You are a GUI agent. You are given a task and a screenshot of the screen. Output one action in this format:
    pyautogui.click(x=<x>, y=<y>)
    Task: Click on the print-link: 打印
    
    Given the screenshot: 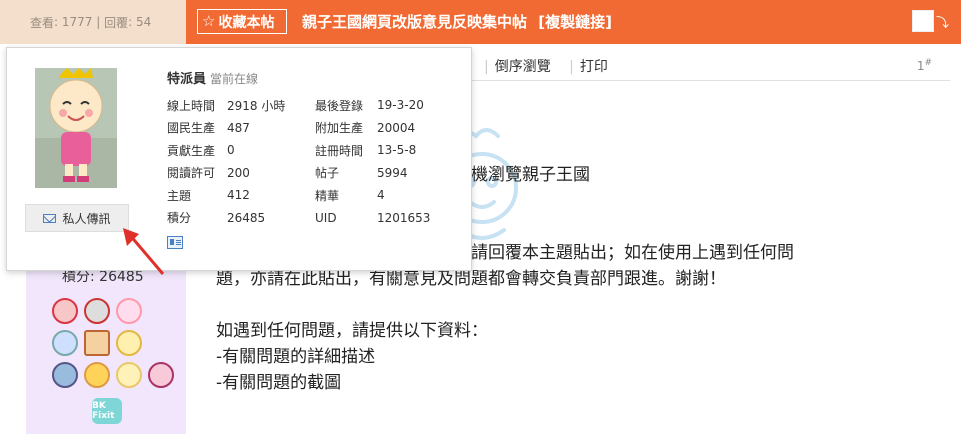 What is the action you would take?
    pyautogui.click(x=594, y=67)
    